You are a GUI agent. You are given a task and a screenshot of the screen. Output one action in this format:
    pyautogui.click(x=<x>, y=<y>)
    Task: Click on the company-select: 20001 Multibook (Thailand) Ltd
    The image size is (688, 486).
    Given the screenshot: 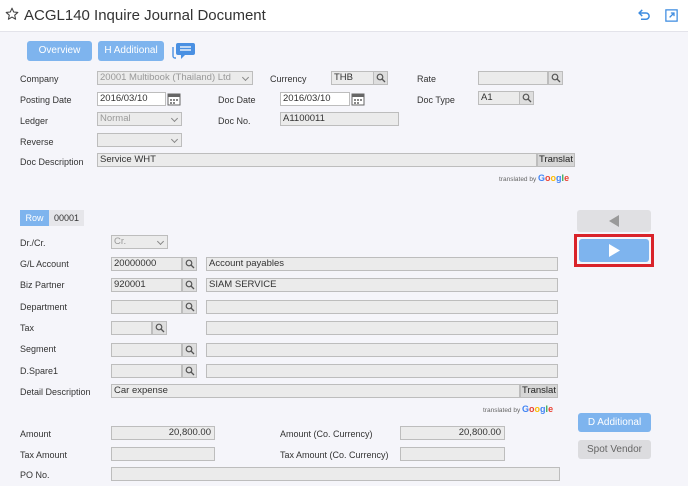 What is the action you would take?
    pyautogui.click(x=175, y=78)
    